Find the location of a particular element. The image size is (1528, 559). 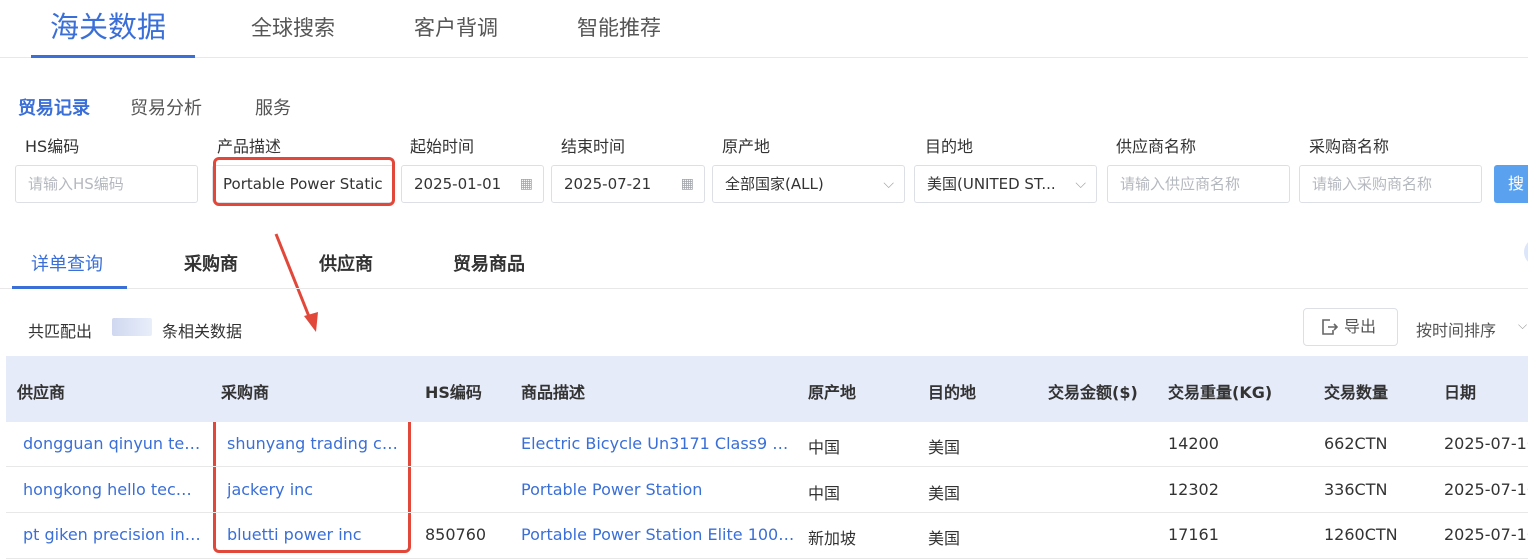

export-icon is located at coordinates (1330, 327).